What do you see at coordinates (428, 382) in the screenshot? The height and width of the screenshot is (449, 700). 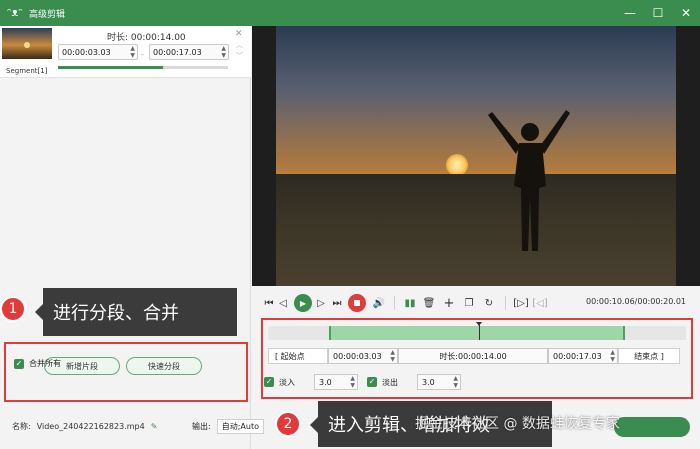 I see `fade-out-value: 3.0` at bounding box center [428, 382].